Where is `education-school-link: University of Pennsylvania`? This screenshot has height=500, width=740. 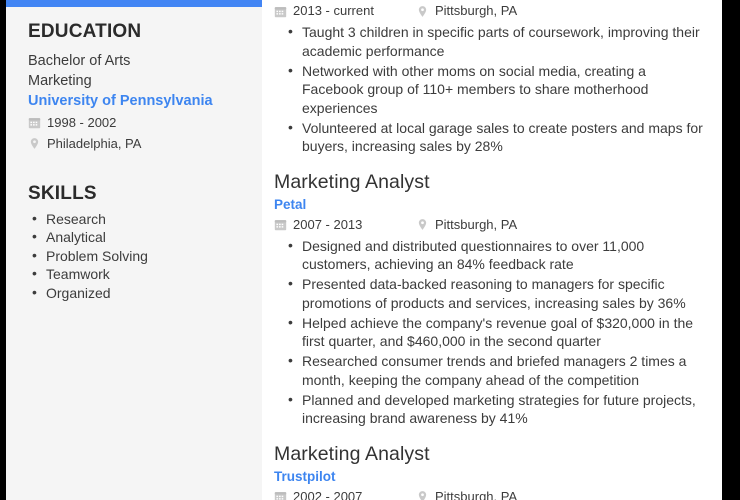 education-school-link: University of Pennsylvania is located at coordinates (137, 101).